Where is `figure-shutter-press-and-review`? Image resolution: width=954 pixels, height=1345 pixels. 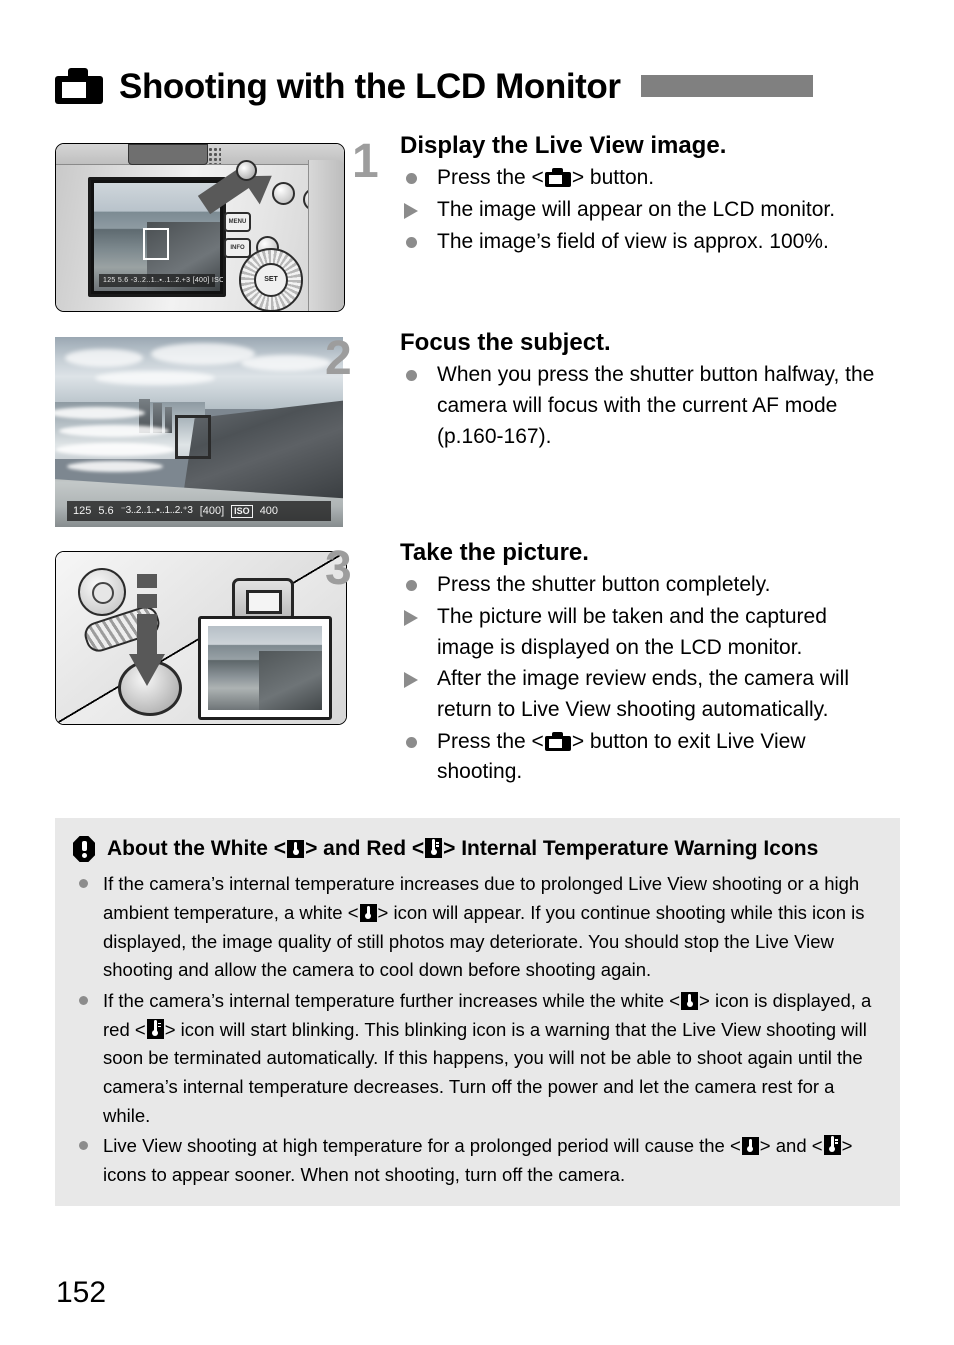
figure-shutter-press-and-review is located at coordinates (201, 638).